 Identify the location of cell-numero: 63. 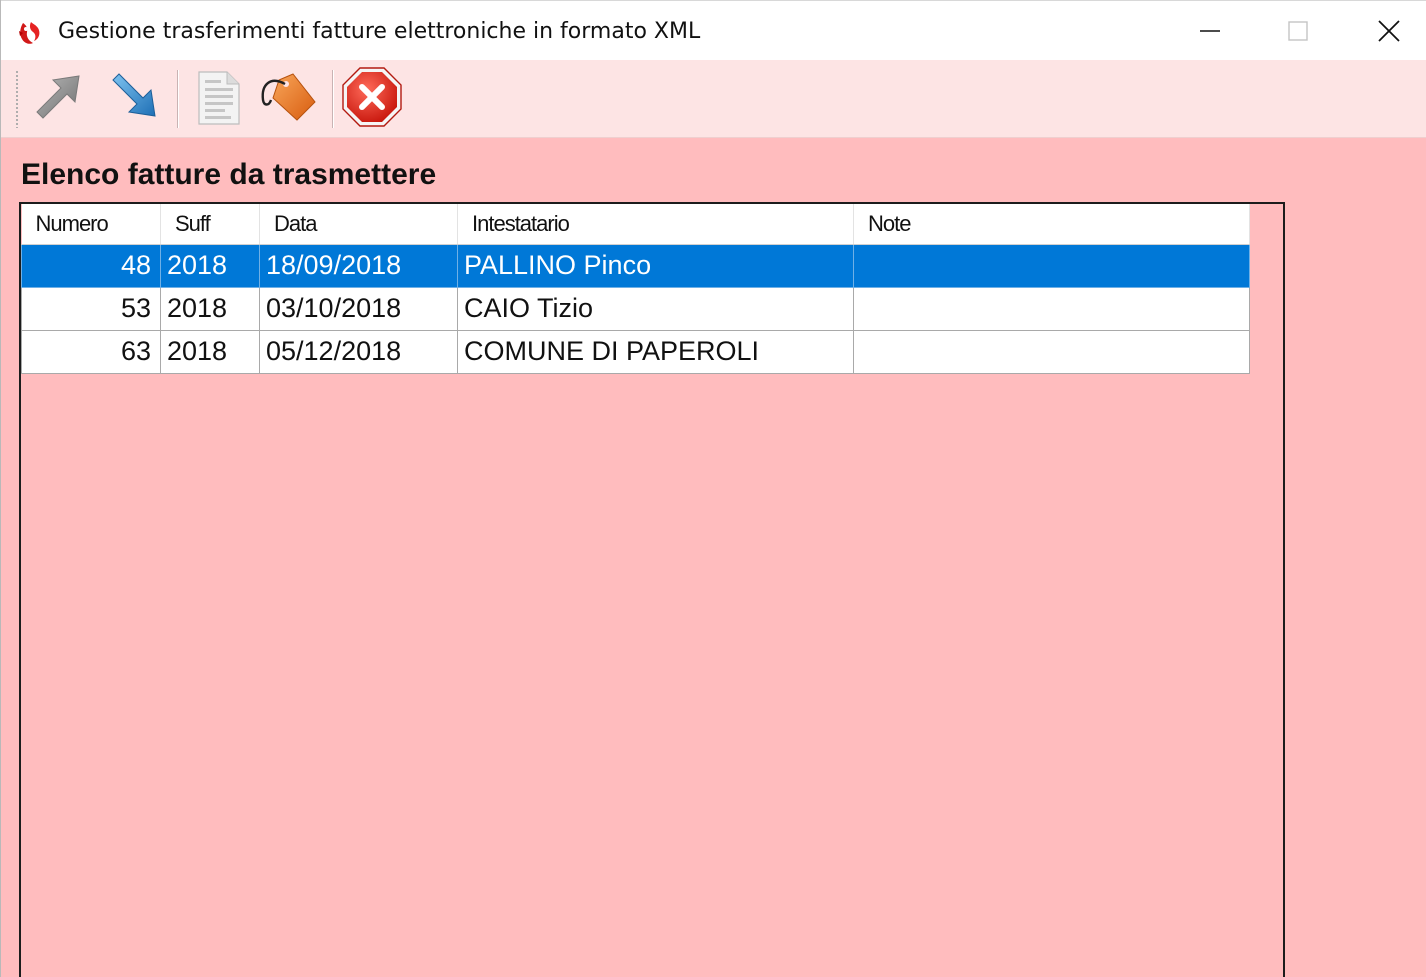
(91, 351).